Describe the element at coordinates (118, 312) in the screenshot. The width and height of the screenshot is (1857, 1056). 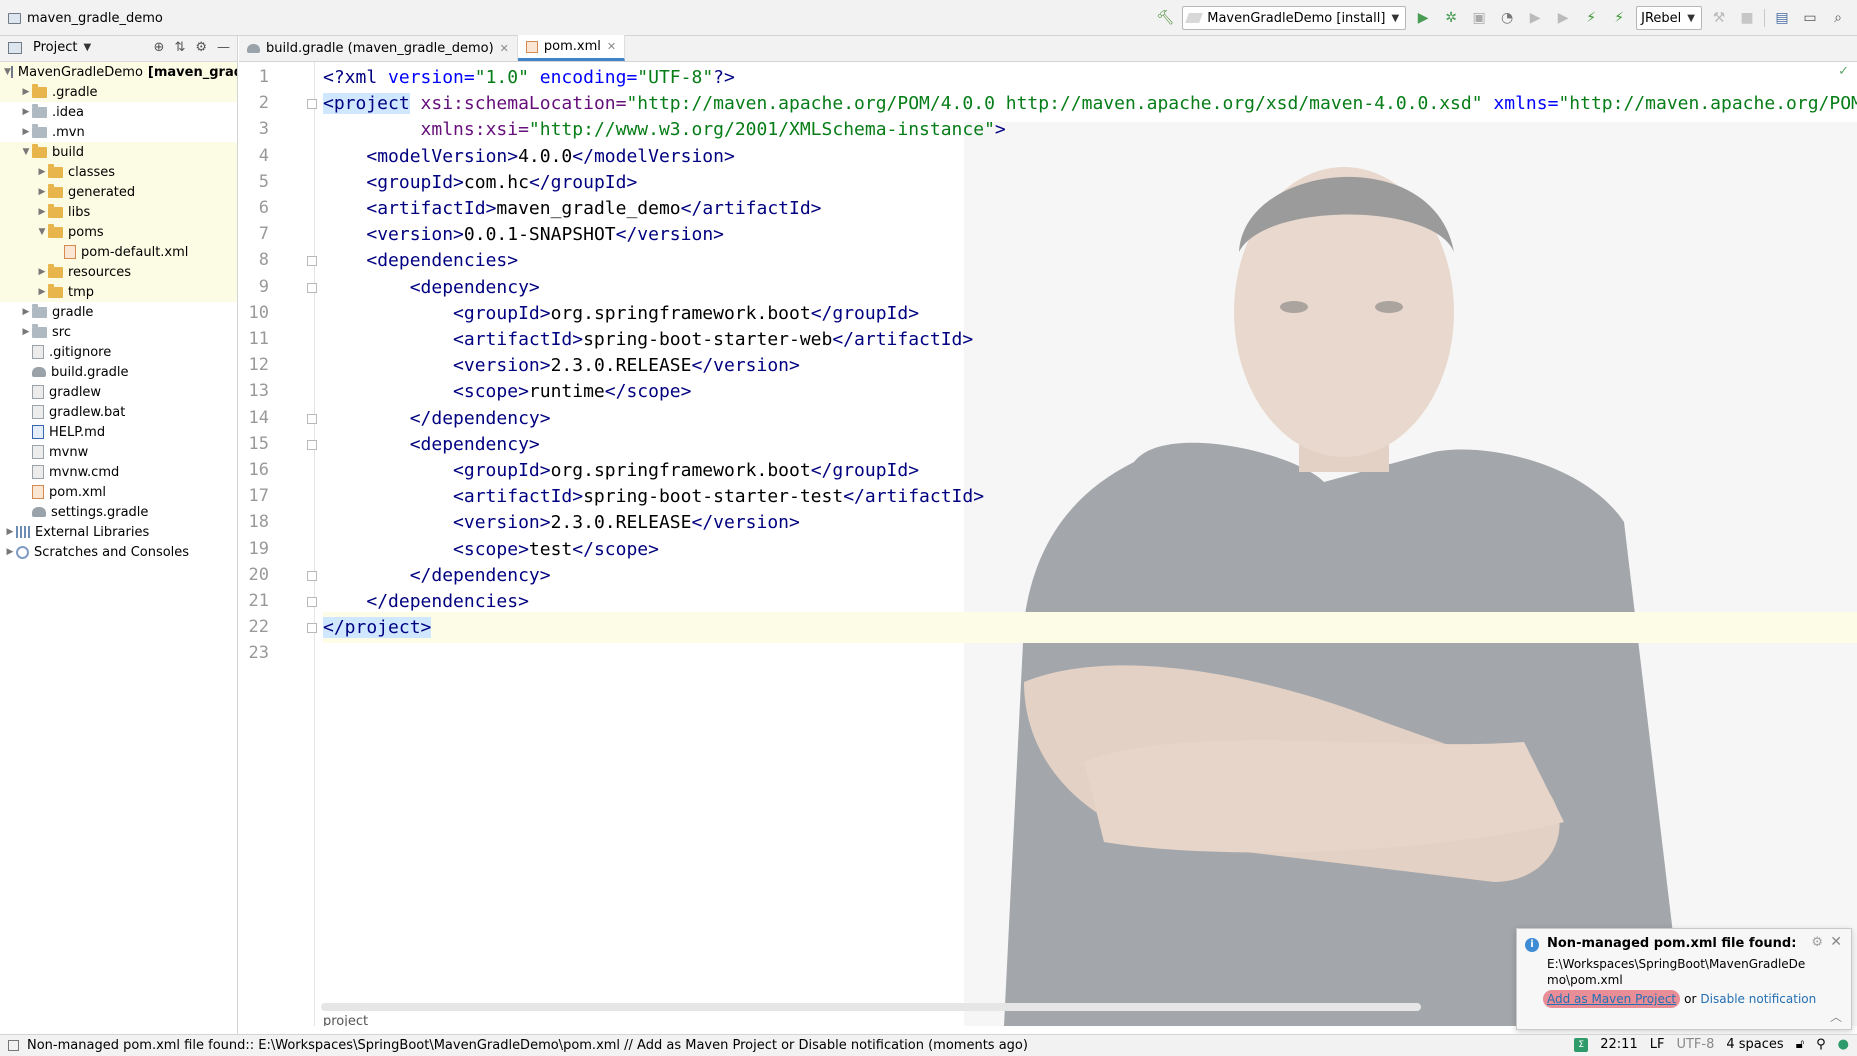
I see `tree-item: ▶ gradle` at that location.